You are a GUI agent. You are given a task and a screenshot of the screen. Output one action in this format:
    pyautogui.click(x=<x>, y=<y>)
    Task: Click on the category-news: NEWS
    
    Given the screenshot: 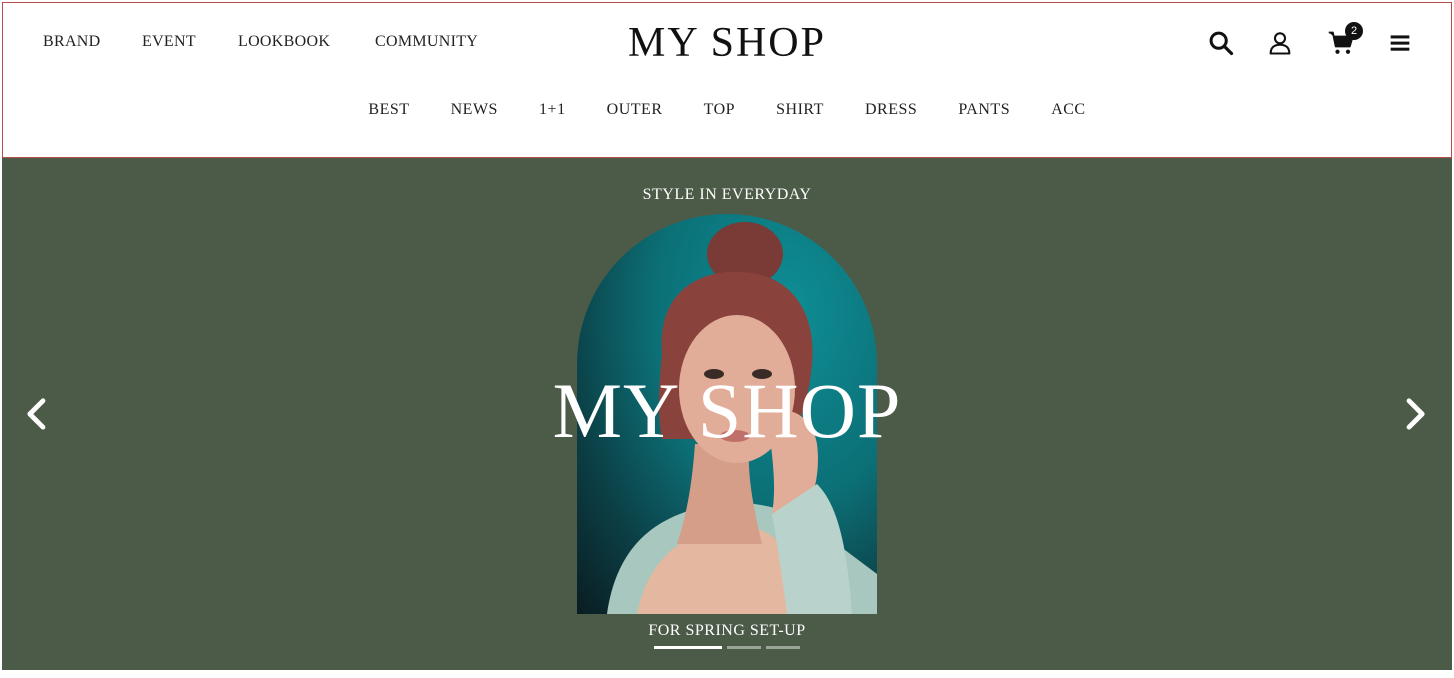 What is the action you would take?
    pyautogui.click(x=474, y=110)
    